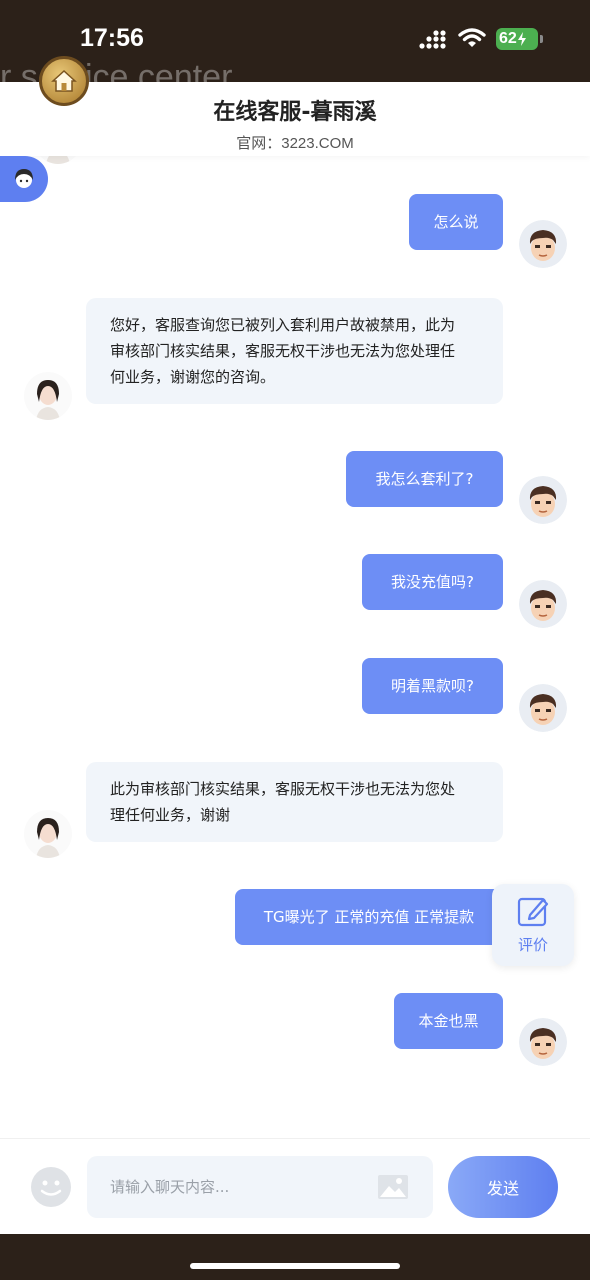 Image resolution: width=590 pixels, height=1280 pixels. What do you see at coordinates (295, 48) in the screenshot?
I see `status-bar: r service center 17:56 62` at bounding box center [295, 48].